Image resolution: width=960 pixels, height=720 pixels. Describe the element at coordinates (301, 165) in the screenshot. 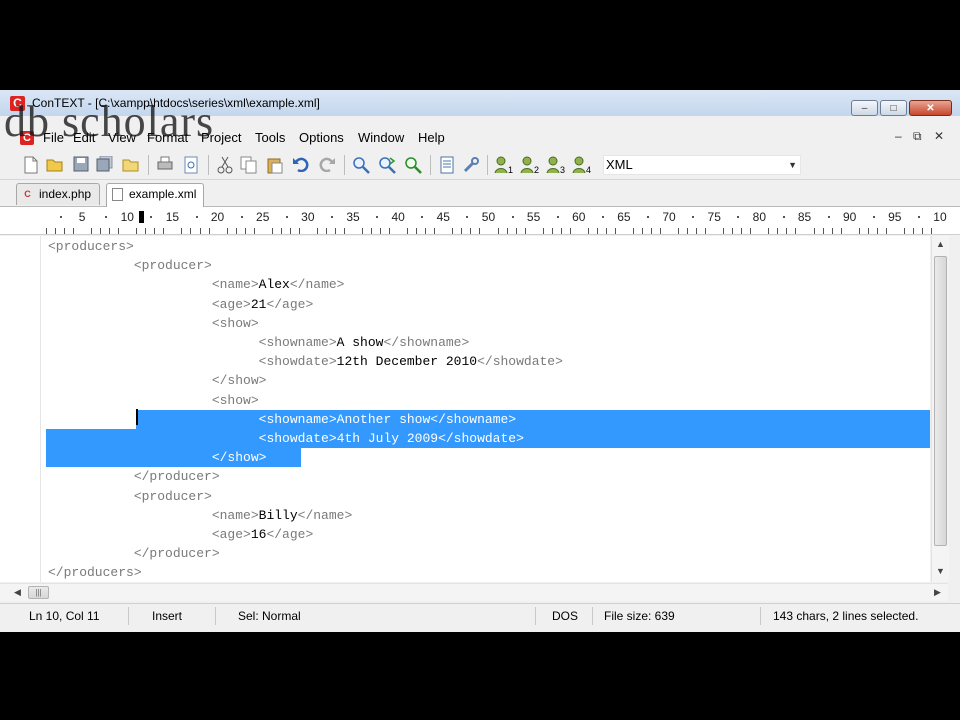

I see `undo-icon` at that location.